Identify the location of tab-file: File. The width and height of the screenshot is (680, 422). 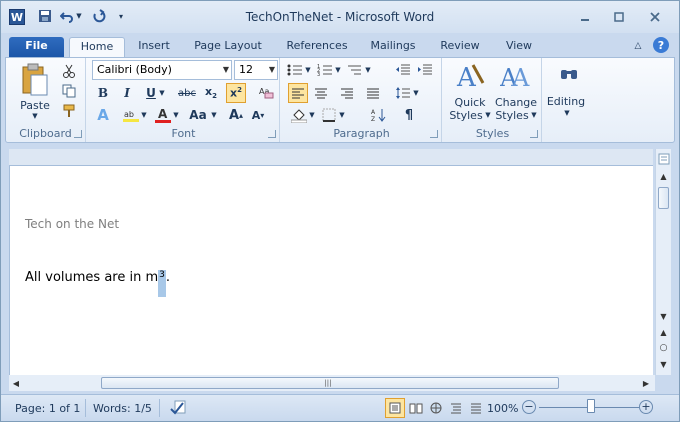
(36, 47).